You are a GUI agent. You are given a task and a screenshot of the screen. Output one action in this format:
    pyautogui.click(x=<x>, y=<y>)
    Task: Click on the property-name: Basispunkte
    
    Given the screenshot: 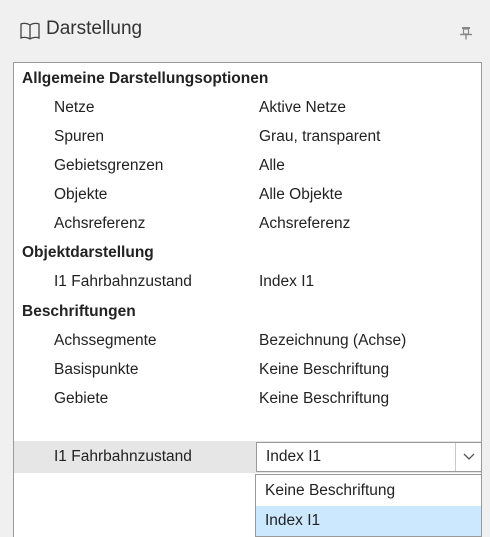 What is the action you would take?
    pyautogui.click(x=96, y=369)
    